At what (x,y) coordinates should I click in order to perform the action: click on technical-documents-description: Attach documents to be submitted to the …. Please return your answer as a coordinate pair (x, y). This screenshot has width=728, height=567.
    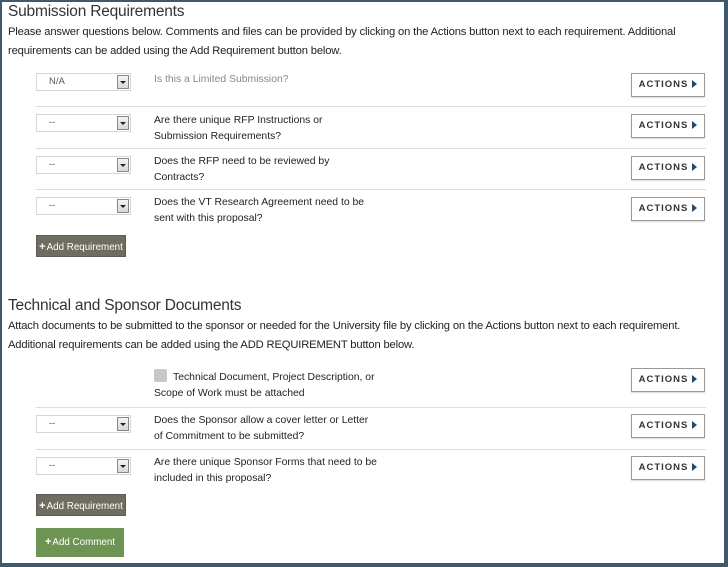
    Looking at the image, I should click on (344, 335).